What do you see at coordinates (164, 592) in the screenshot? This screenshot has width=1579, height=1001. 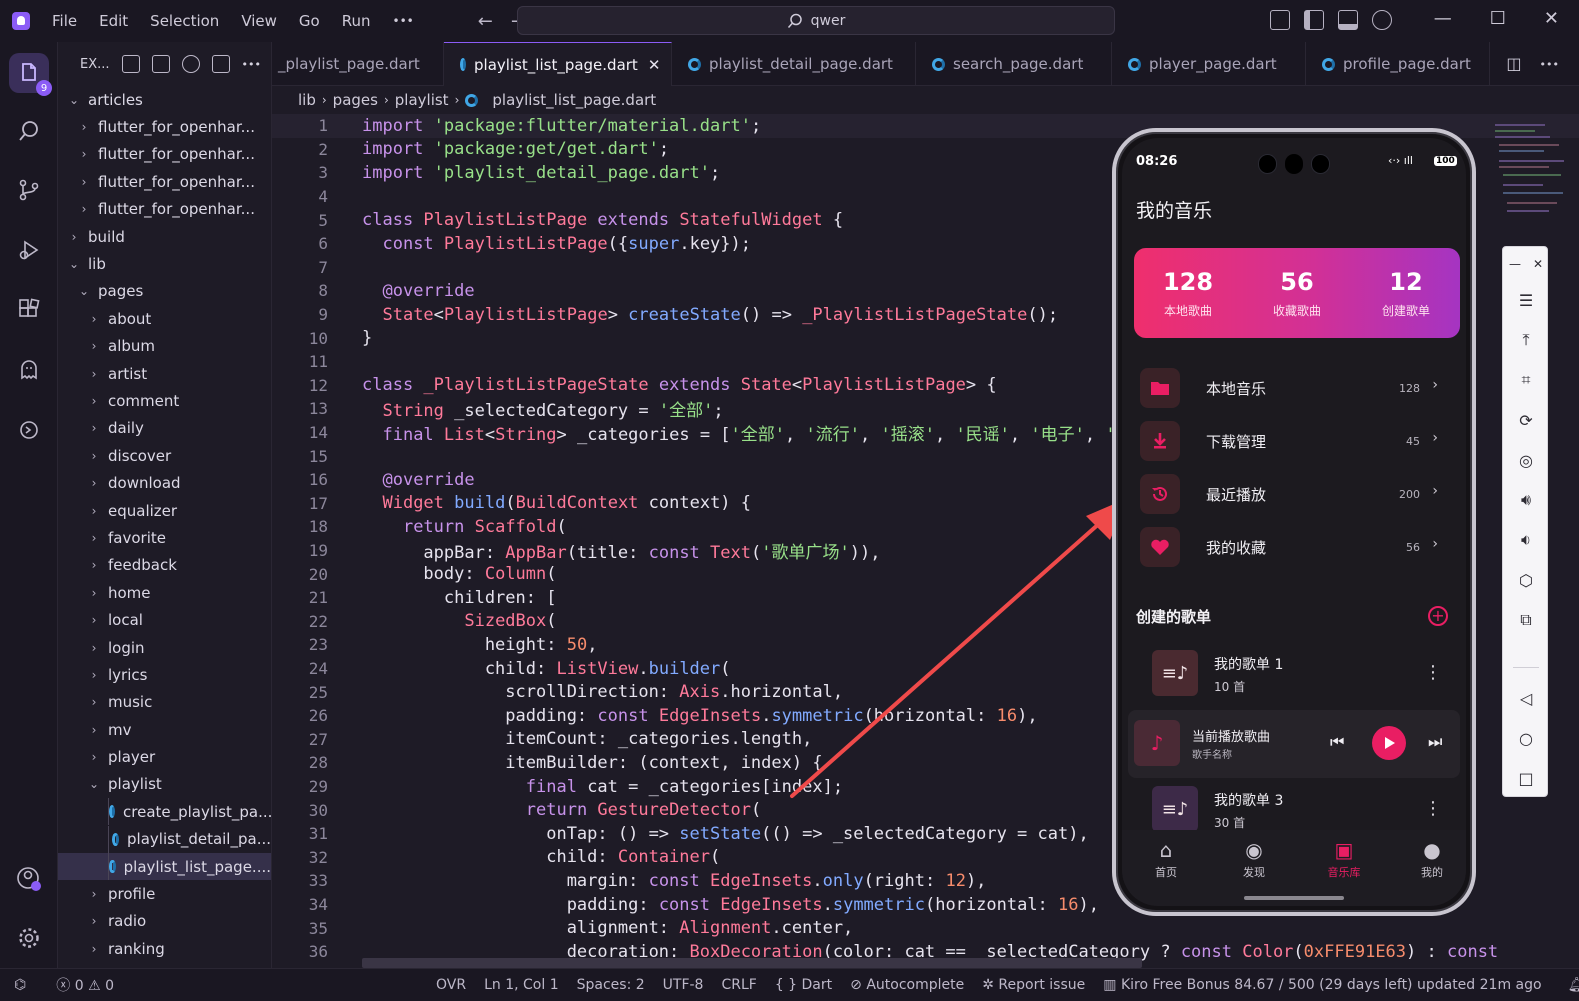 I see `tree-item: › home` at bounding box center [164, 592].